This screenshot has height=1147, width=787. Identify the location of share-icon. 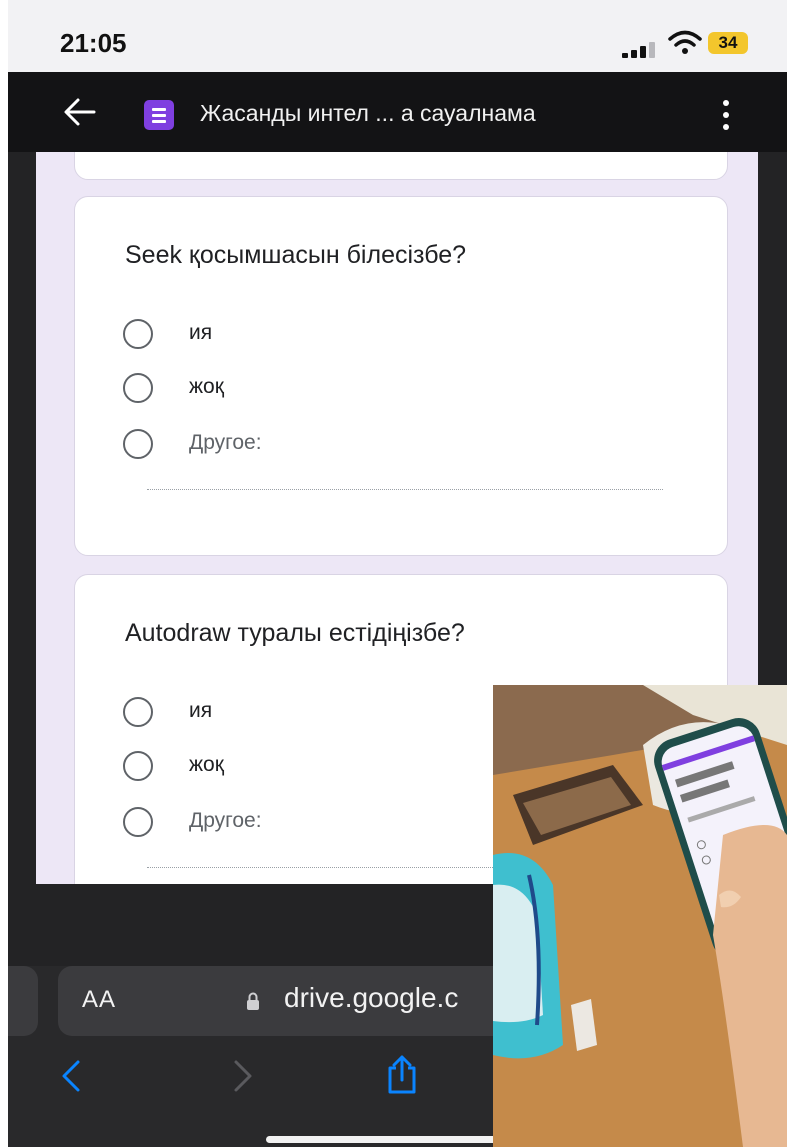
(402, 1074).